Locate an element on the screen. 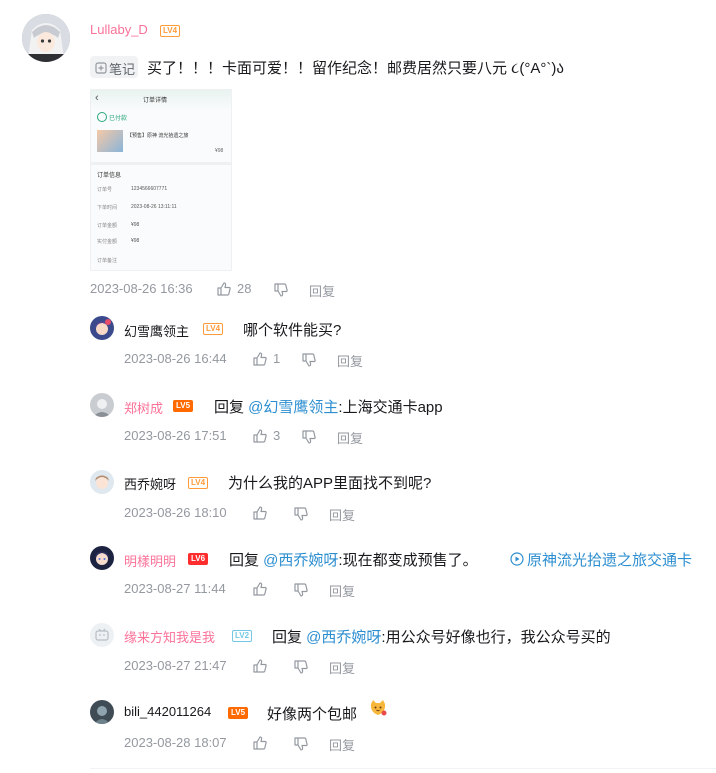 The height and width of the screenshot is (773, 716). username: bili_442011264 is located at coordinates (167, 711).